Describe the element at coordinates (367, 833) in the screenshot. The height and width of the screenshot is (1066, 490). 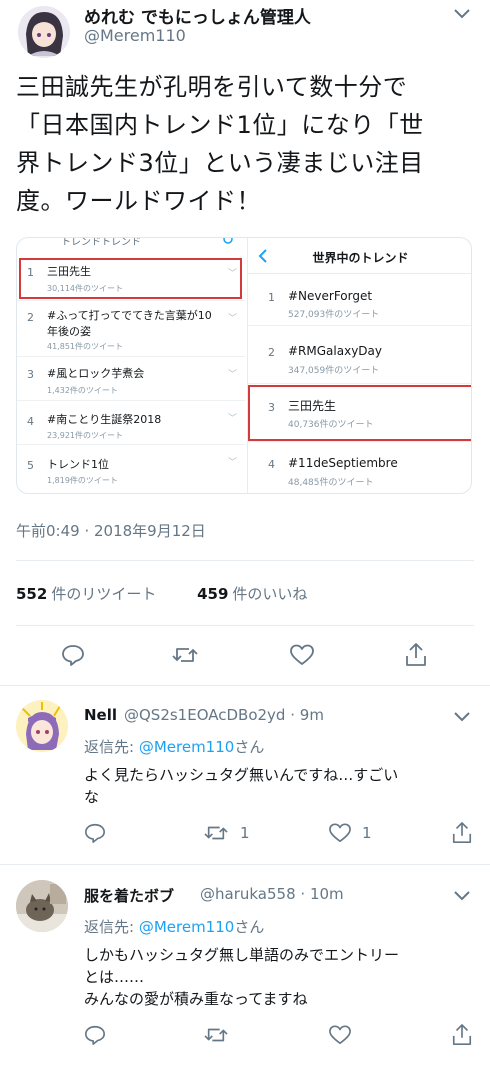
I see `like-count: 1` at that location.